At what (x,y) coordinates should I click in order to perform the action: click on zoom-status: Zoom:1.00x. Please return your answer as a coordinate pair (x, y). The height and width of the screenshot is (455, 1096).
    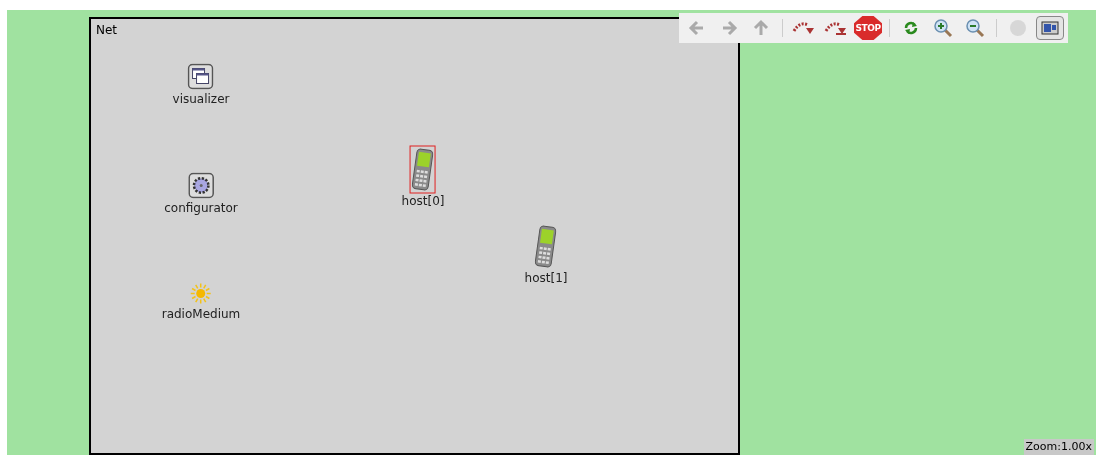
    Looking at the image, I should click on (1058, 446).